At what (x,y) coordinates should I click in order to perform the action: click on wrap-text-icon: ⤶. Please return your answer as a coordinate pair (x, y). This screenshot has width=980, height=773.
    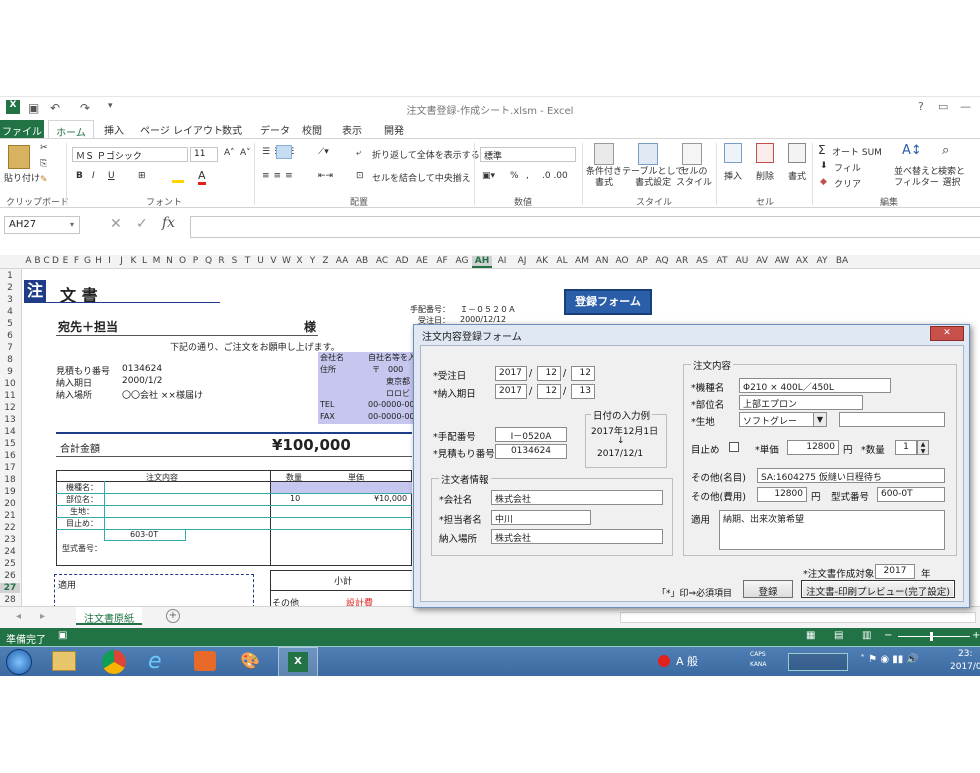
    Looking at the image, I should click on (358, 153).